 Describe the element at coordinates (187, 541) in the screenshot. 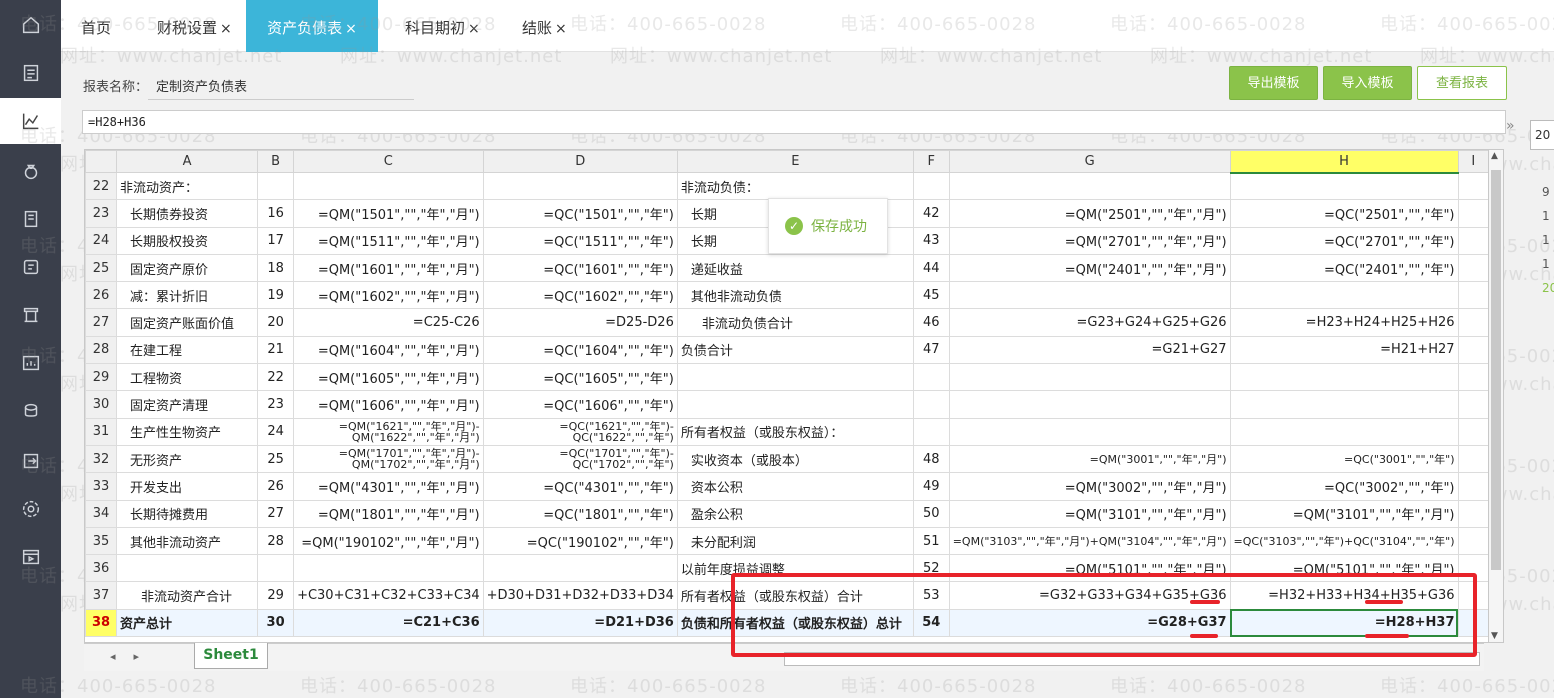

I see `cell-a: 其他非流动资产` at that location.